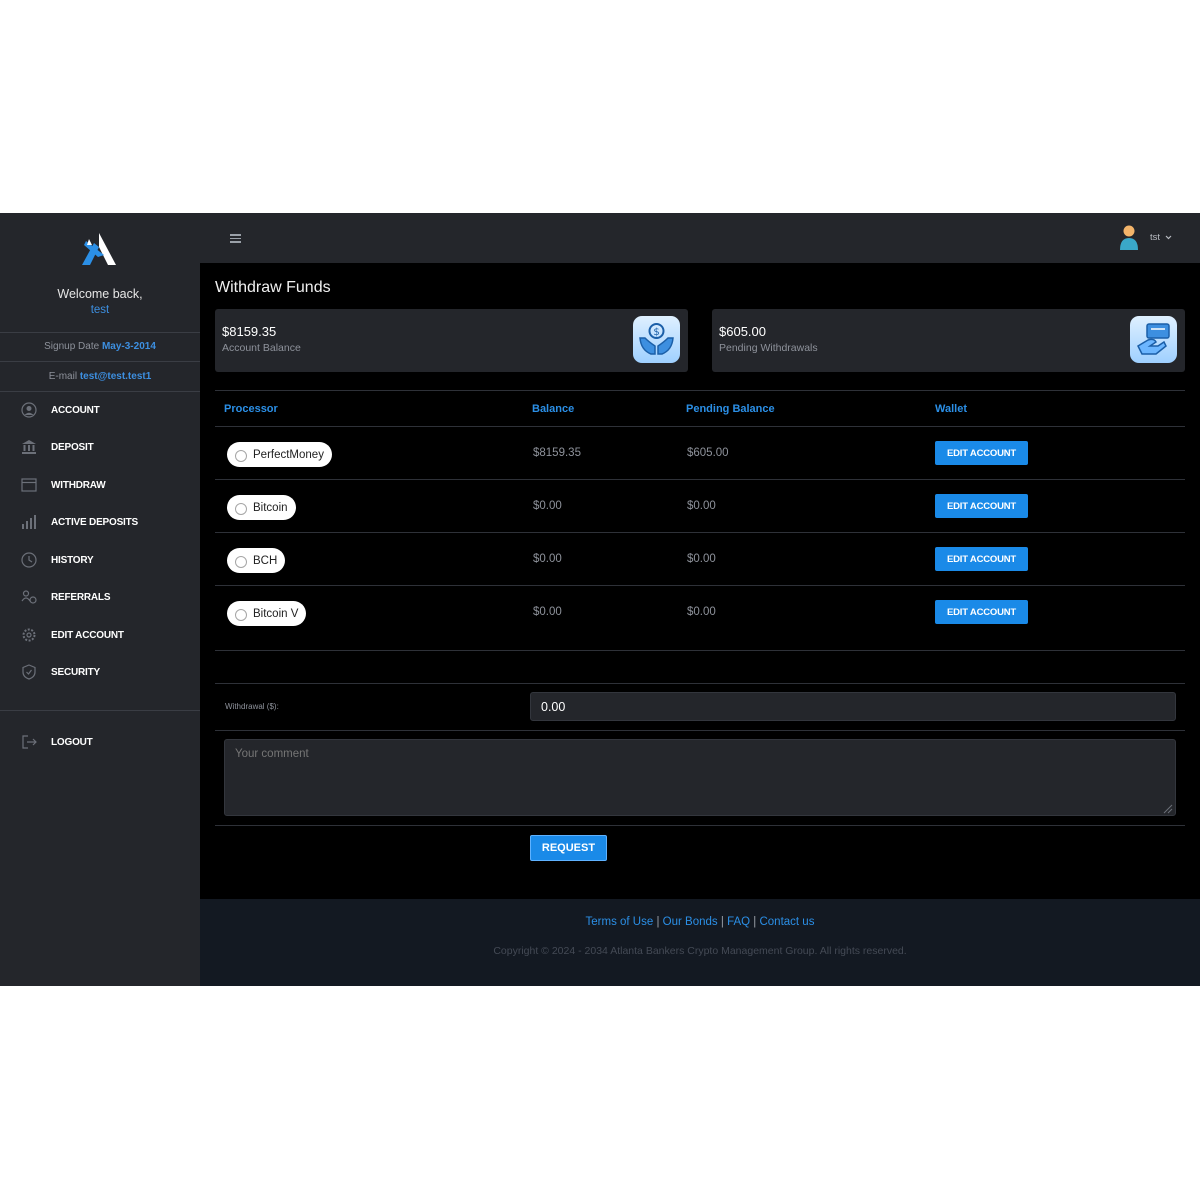 Image resolution: width=1200 pixels, height=1200 pixels. I want to click on resize-handle-icon, so click(1167, 808).